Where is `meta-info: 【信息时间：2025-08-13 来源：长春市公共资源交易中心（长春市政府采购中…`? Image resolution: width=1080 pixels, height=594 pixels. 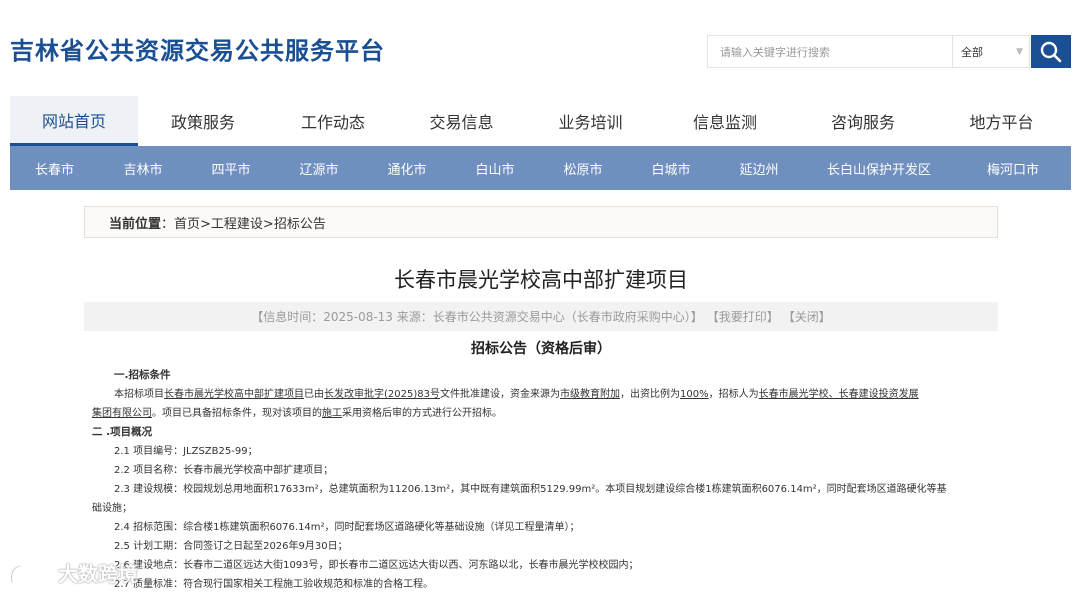 meta-info: 【信息时间：2025-08-13 来源：长春市公共资源交易中心（长春市政府采购中… is located at coordinates (477, 317).